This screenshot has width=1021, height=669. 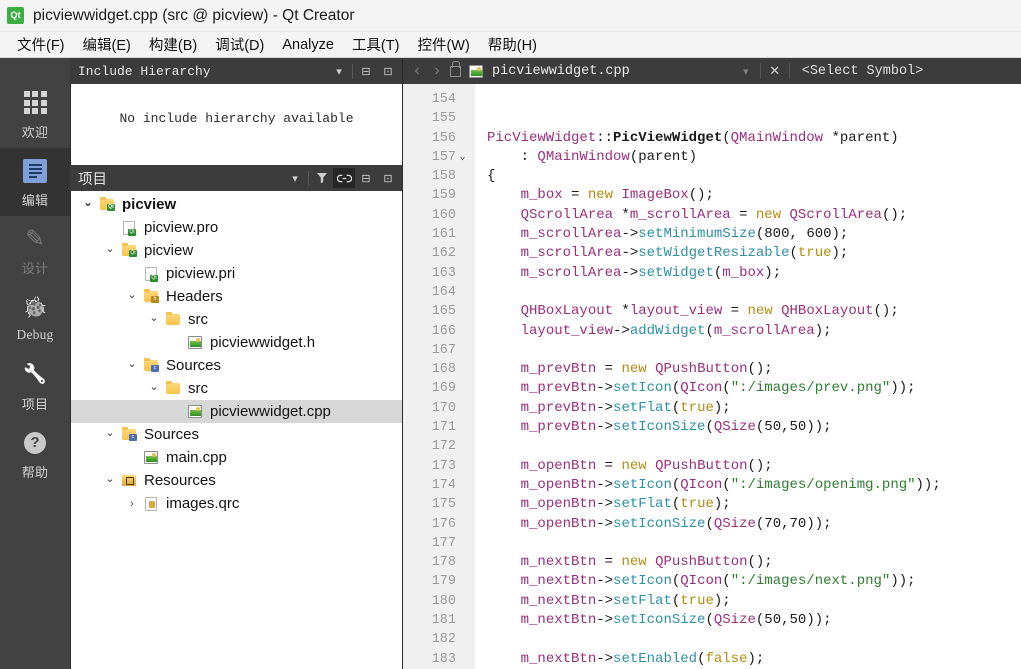 What do you see at coordinates (236, 296) in the screenshot?
I see `tree-item: ⌄ h Headers` at bounding box center [236, 296].